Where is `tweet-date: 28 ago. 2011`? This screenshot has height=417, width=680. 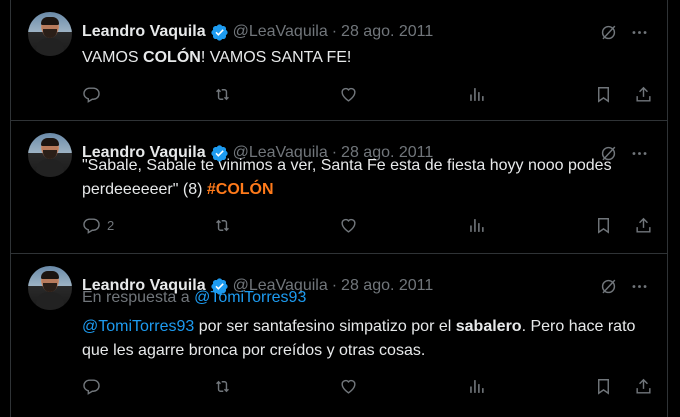 tweet-date: 28 ago. 2011 is located at coordinates (387, 32).